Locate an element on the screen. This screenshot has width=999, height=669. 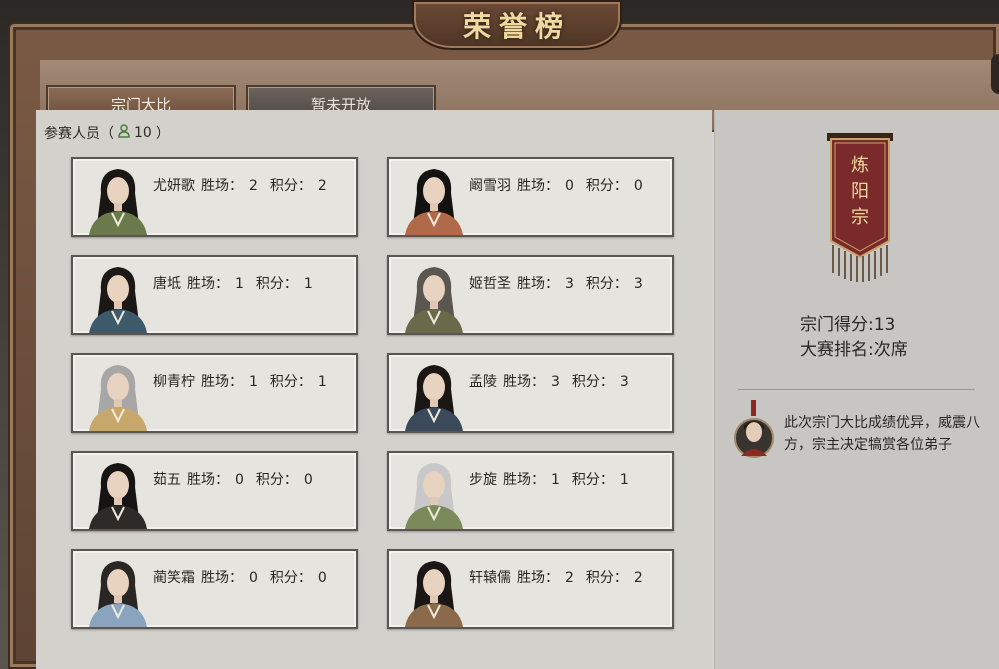
member-name: 姬哲圣 is located at coordinates (490, 284).